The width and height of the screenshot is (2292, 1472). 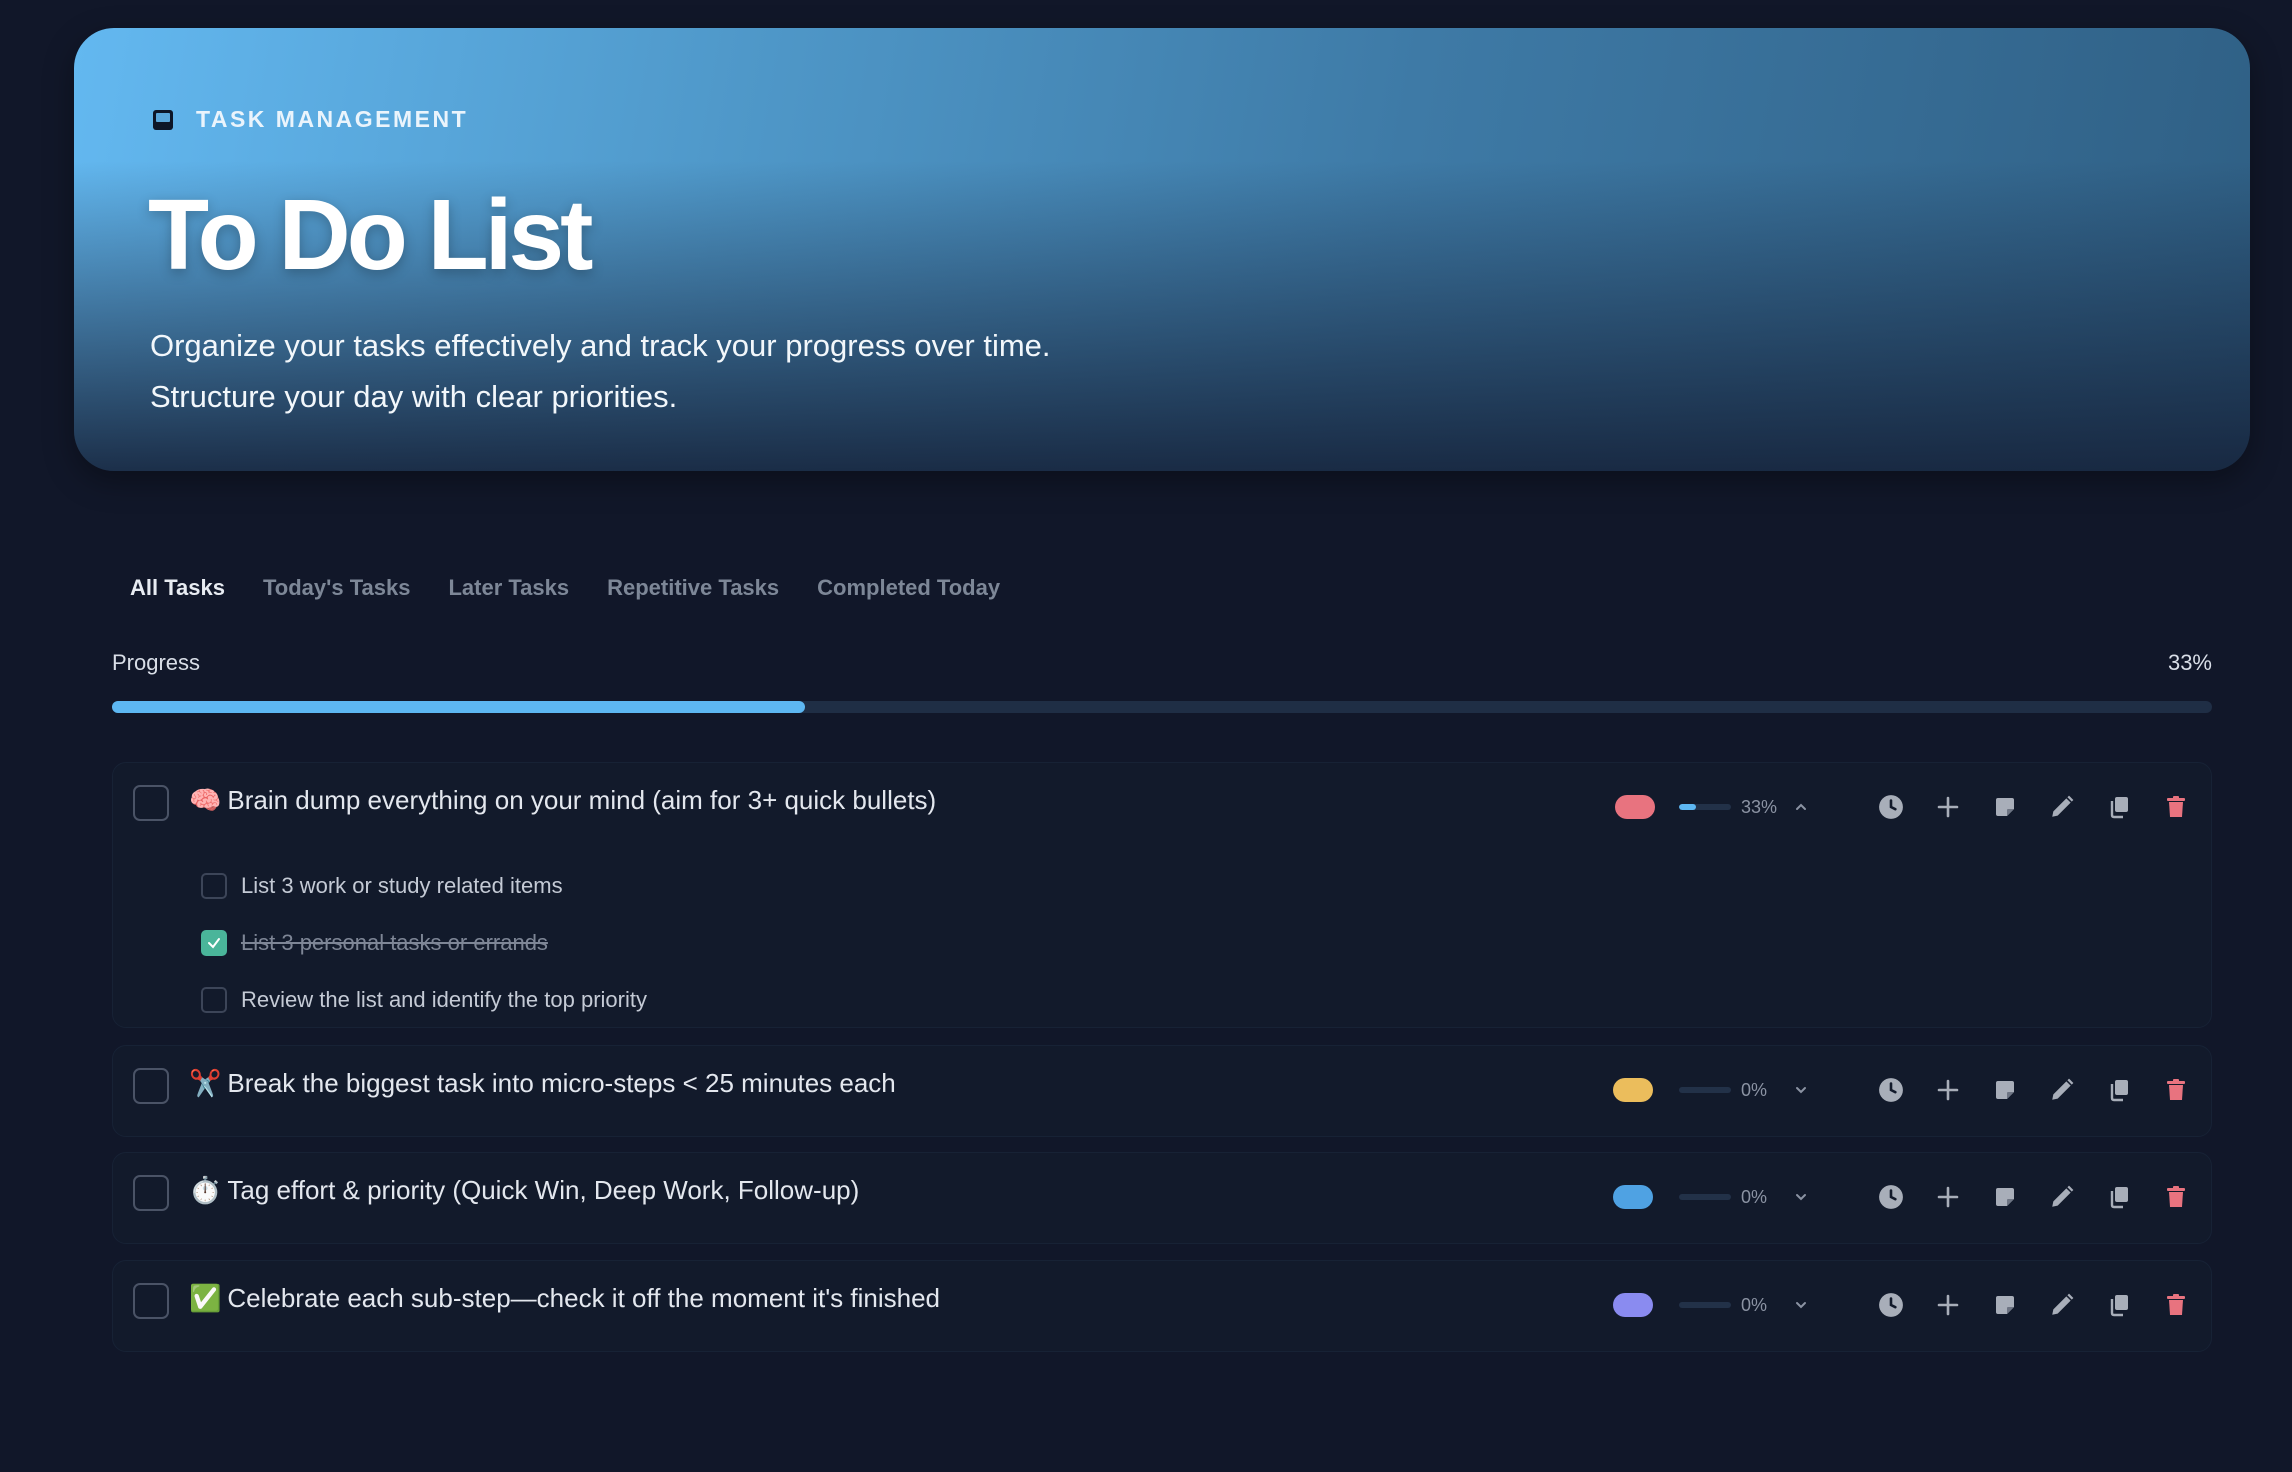 What do you see at coordinates (394, 942) in the screenshot?
I see `subtask-text: List 3 personal tasks or errands` at bounding box center [394, 942].